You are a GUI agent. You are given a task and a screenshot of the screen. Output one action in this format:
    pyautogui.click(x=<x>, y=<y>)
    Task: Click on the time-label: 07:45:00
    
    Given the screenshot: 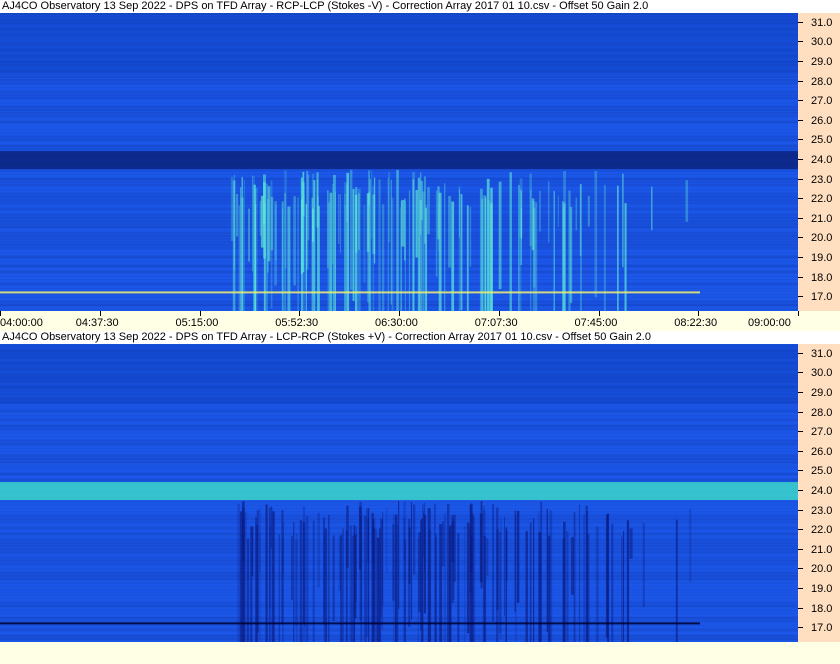 What is the action you would take?
    pyautogui.click(x=596, y=323)
    